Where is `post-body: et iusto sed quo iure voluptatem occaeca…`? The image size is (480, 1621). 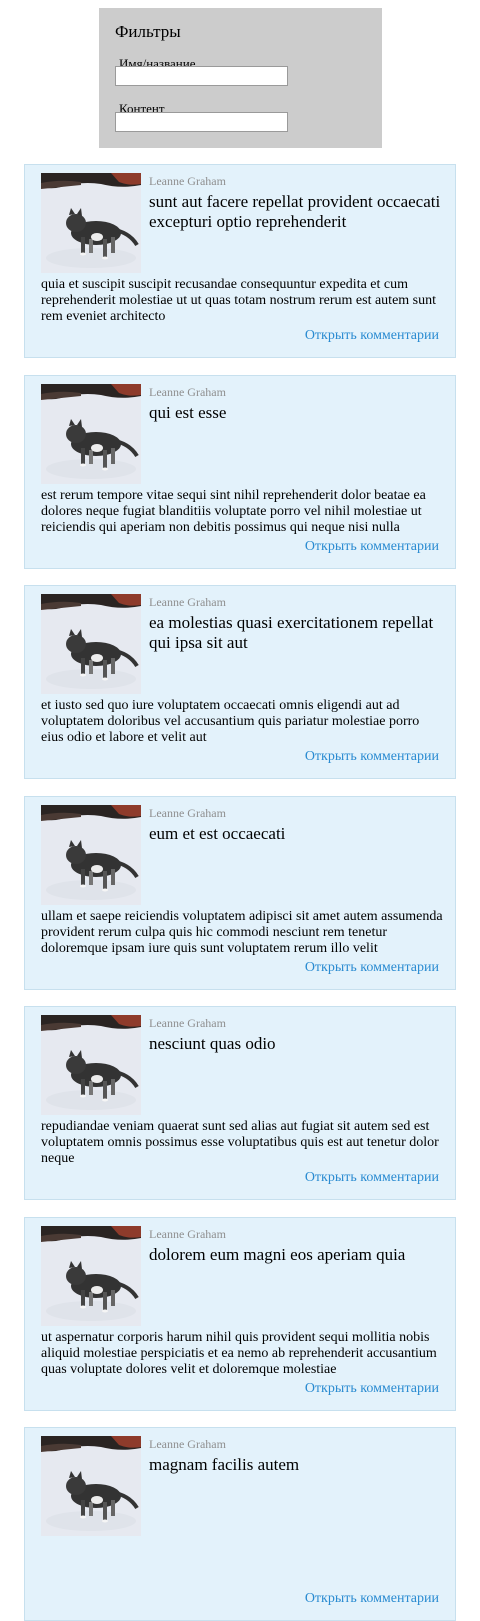 post-body: et iusto sed quo iure voluptatem occaeca… is located at coordinates (230, 721).